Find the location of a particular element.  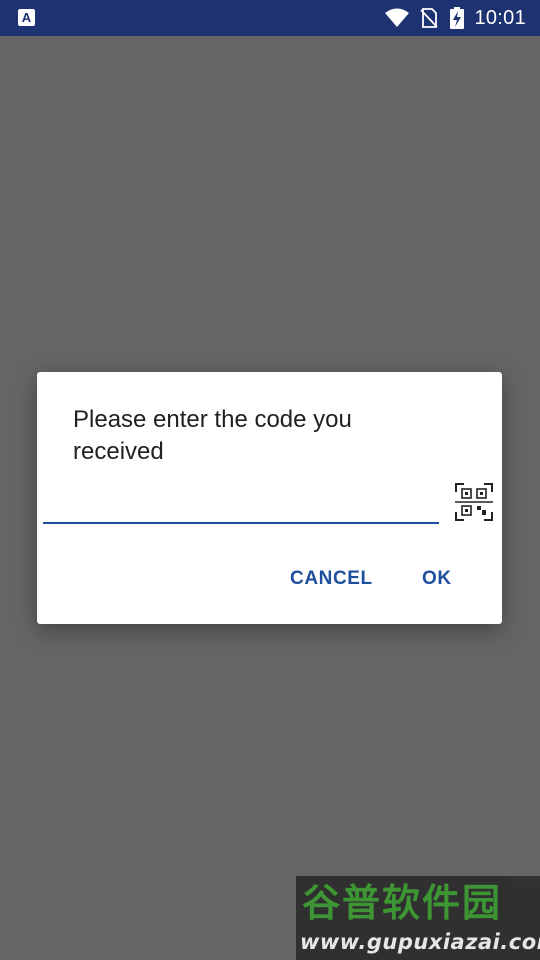

ok-button: OK is located at coordinates (437, 579).